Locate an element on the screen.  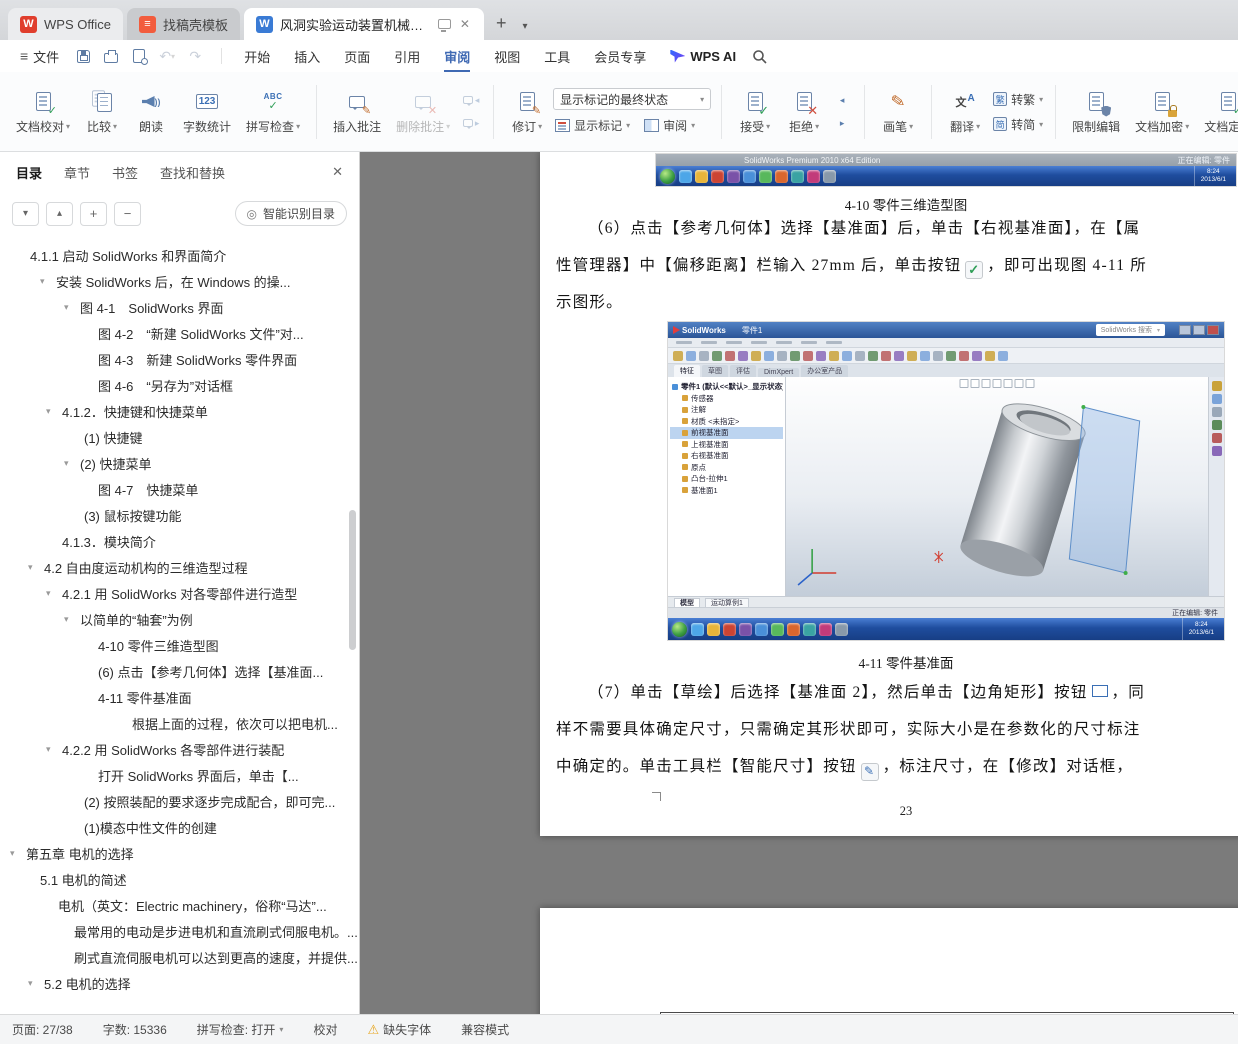
save-button is located at coordinates (83, 56).